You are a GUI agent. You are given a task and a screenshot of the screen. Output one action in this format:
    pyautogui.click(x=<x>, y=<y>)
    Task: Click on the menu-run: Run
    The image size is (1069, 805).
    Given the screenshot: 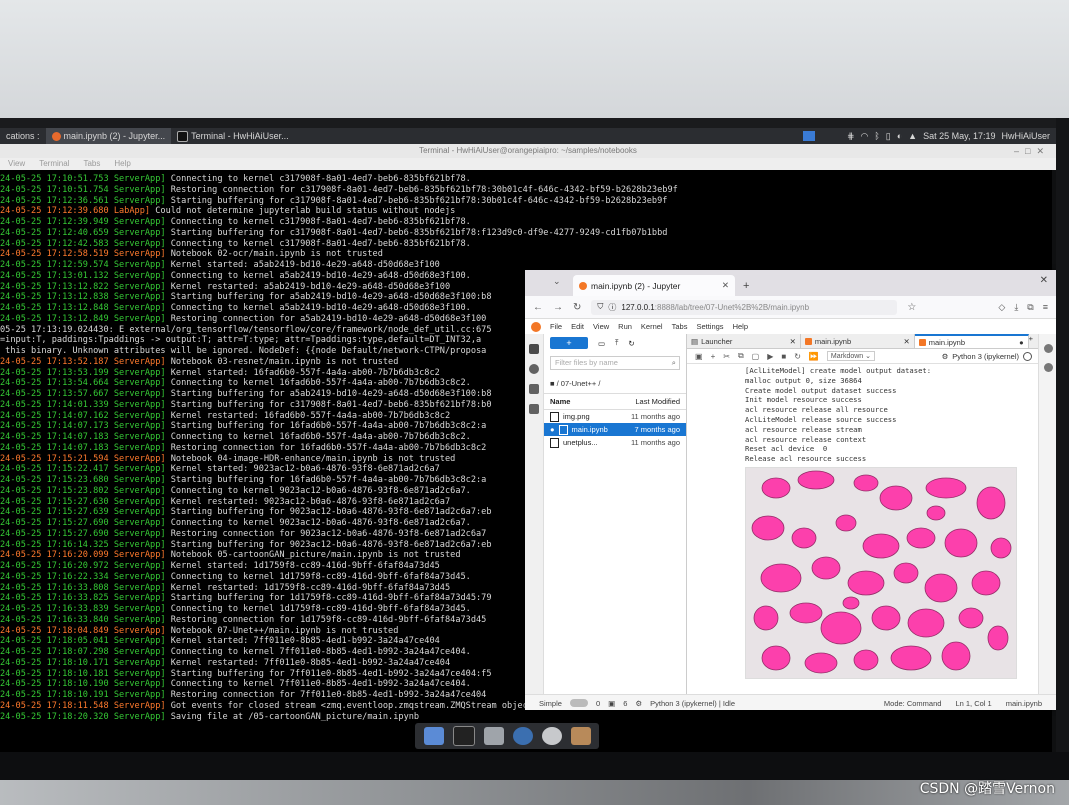 What is the action you would take?
    pyautogui.click(x=625, y=326)
    